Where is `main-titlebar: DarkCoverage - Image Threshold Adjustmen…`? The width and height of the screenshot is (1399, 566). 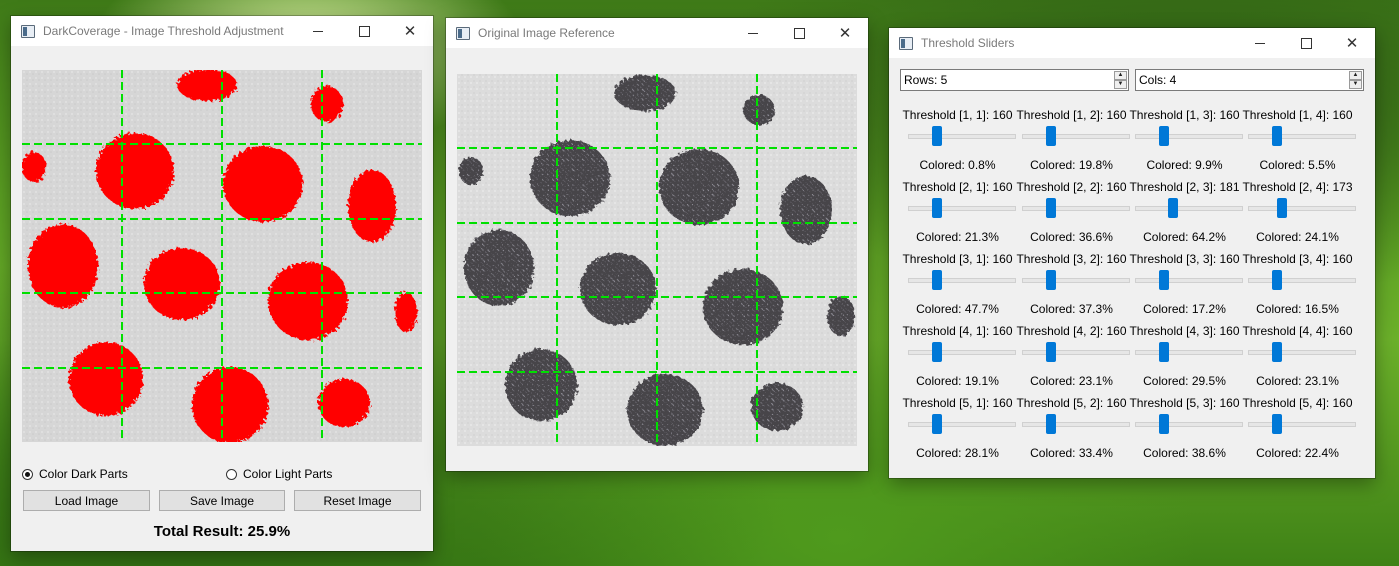
main-titlebar: DarkCoverage - Image Threshold Adjustmen… is located at coordinates (222, 31).